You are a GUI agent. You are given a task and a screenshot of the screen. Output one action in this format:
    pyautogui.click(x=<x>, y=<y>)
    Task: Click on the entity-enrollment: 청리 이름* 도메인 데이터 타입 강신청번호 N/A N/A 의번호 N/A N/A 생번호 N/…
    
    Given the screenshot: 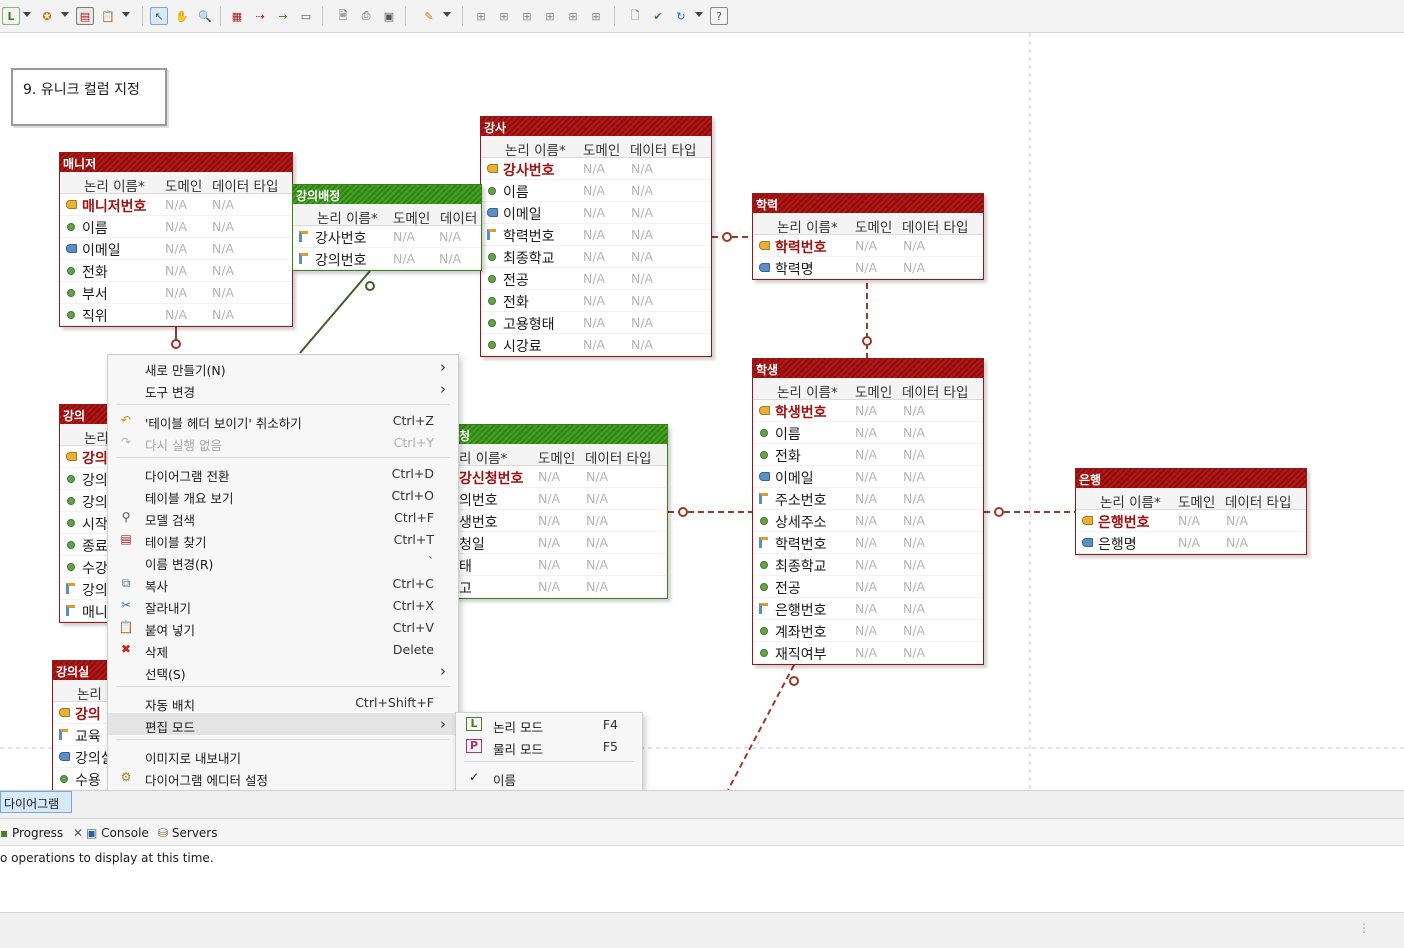 What is the action you would take?
    pyautogui.click(x=561, y=511)
    